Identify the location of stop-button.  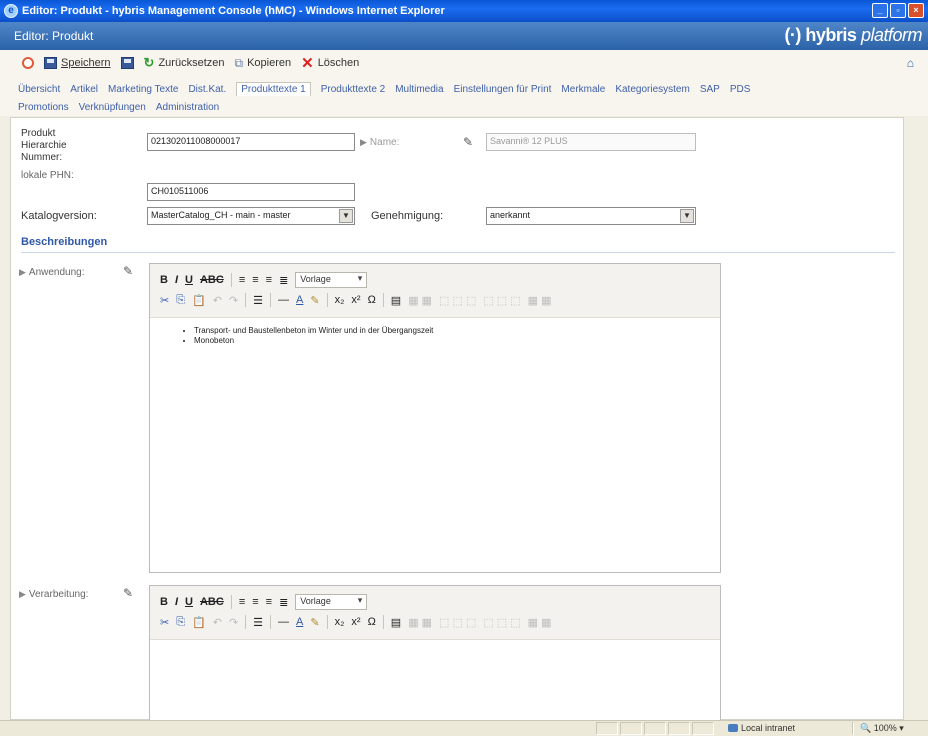
(28, 63).